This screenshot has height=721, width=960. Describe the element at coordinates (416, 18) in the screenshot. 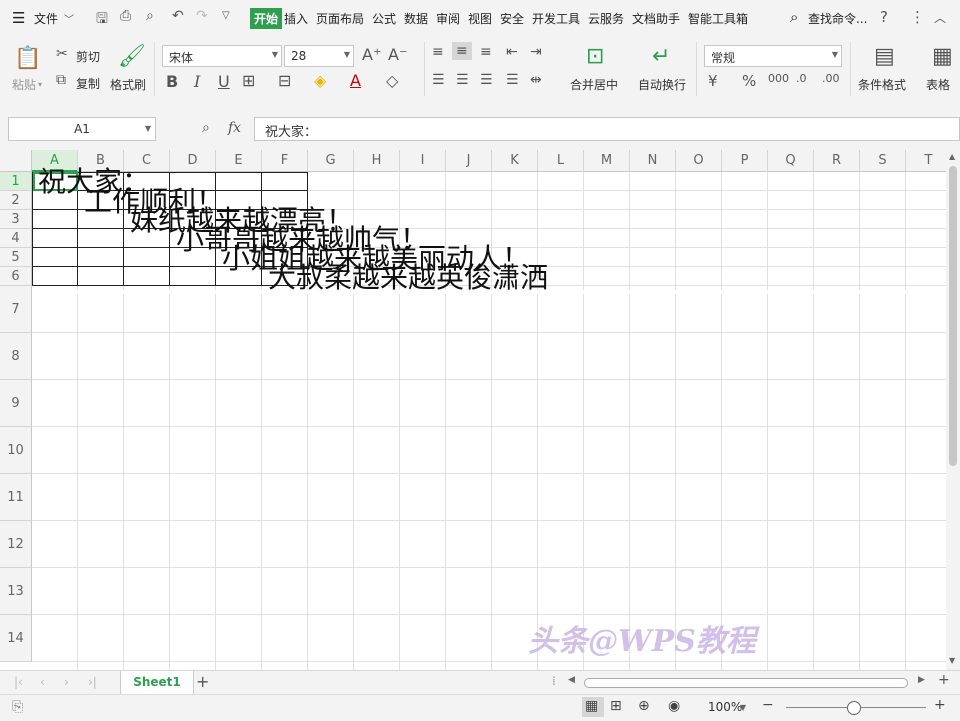

I see `tab-data: 数据` at that location.